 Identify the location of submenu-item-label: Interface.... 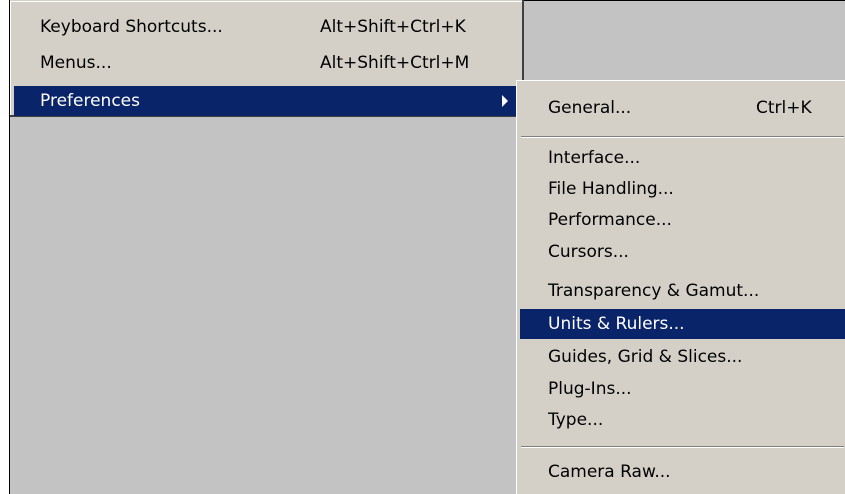
(594, 158).